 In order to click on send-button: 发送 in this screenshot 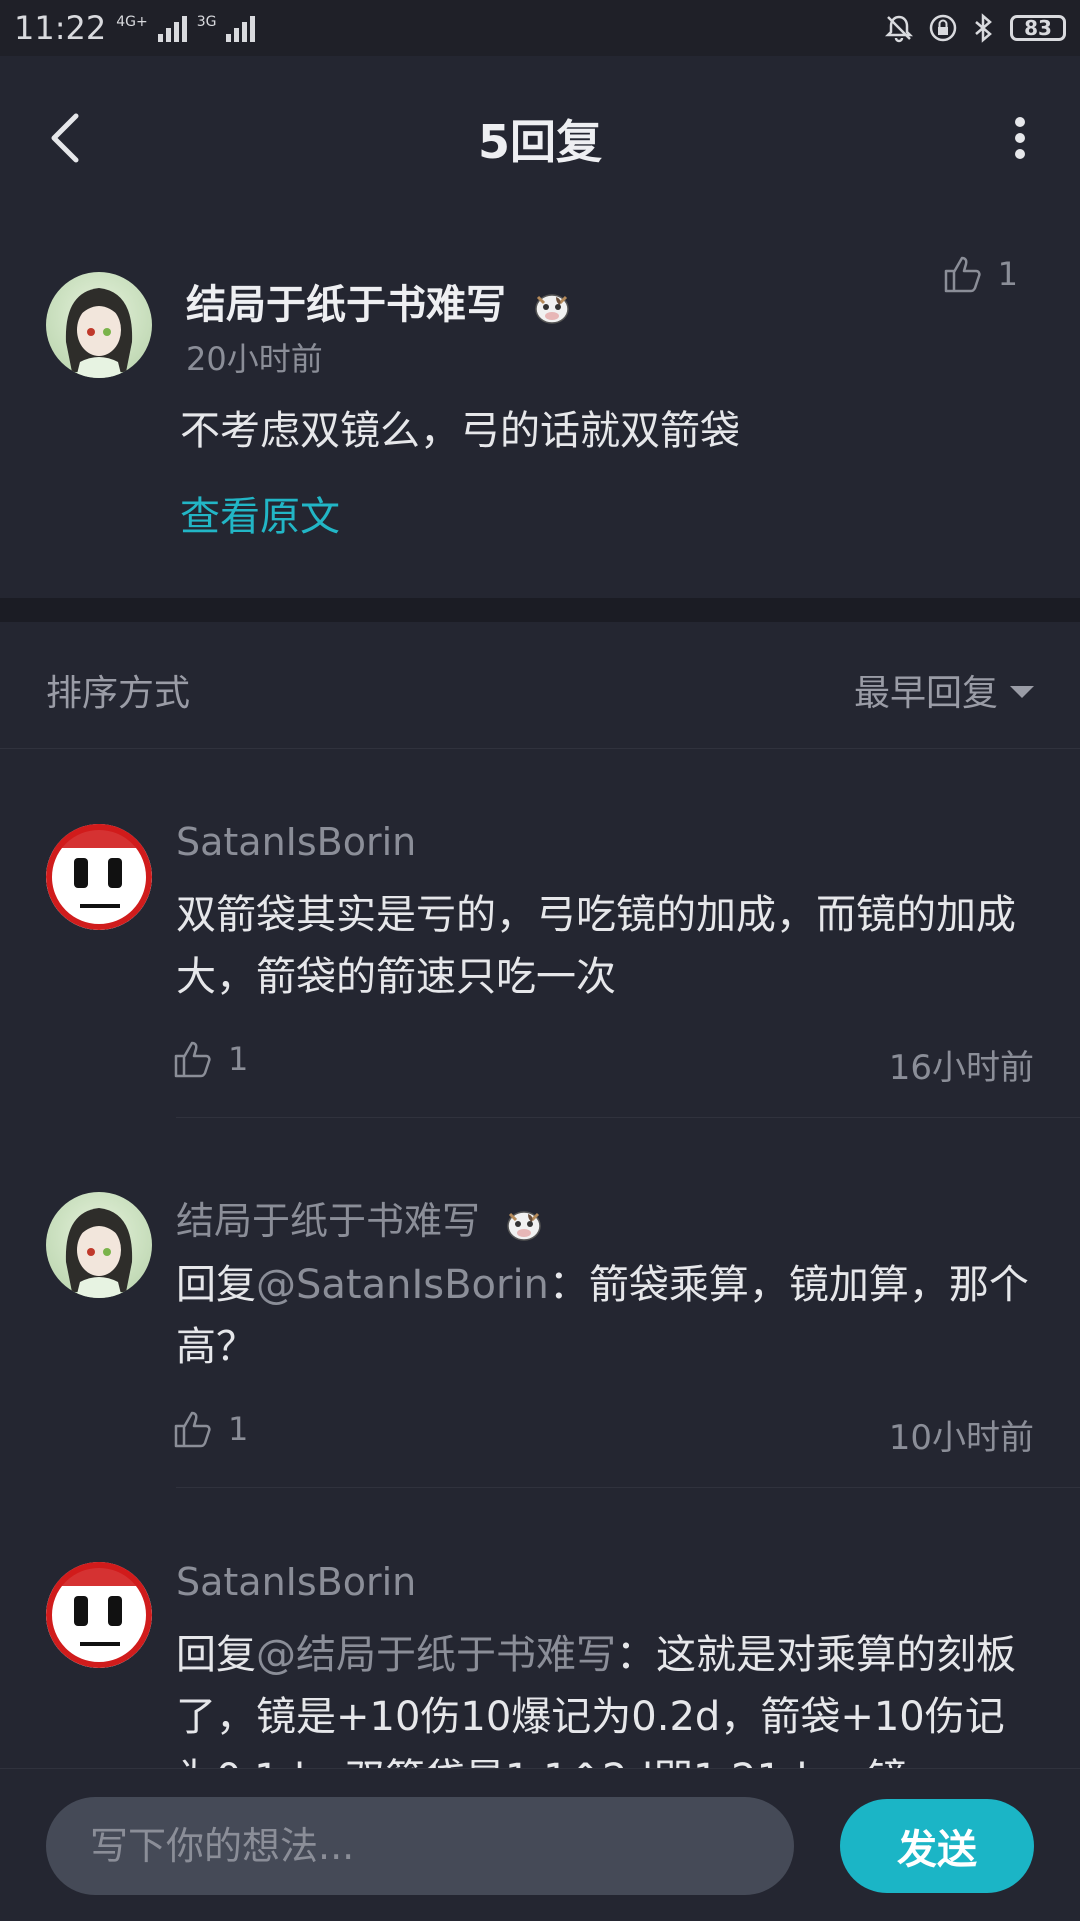, I will do `click(937, 1846)`.